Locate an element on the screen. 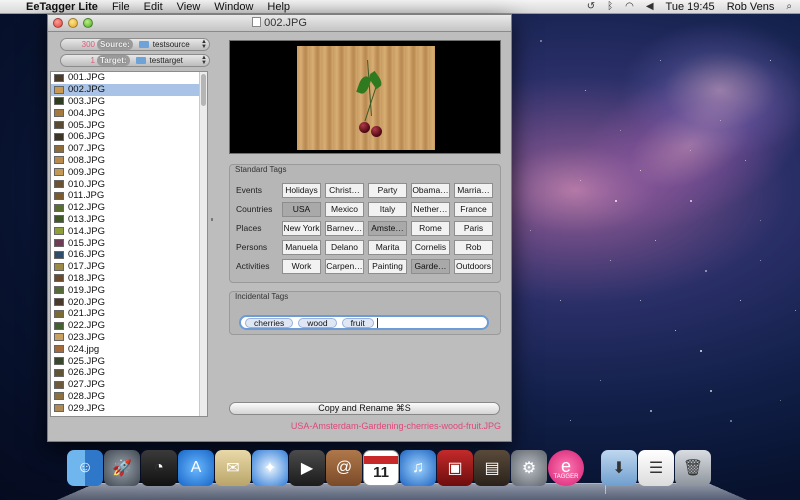  scrollbar-knob is located at coordinates (203, 90).